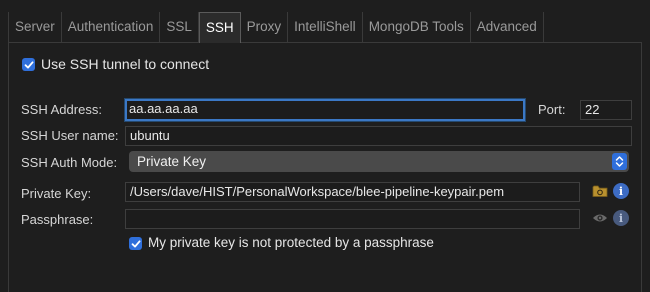 The width and height of the screenshot is (650, 292). I want to click on use-ssh-tunnel-checkbox, so click(28, 64).